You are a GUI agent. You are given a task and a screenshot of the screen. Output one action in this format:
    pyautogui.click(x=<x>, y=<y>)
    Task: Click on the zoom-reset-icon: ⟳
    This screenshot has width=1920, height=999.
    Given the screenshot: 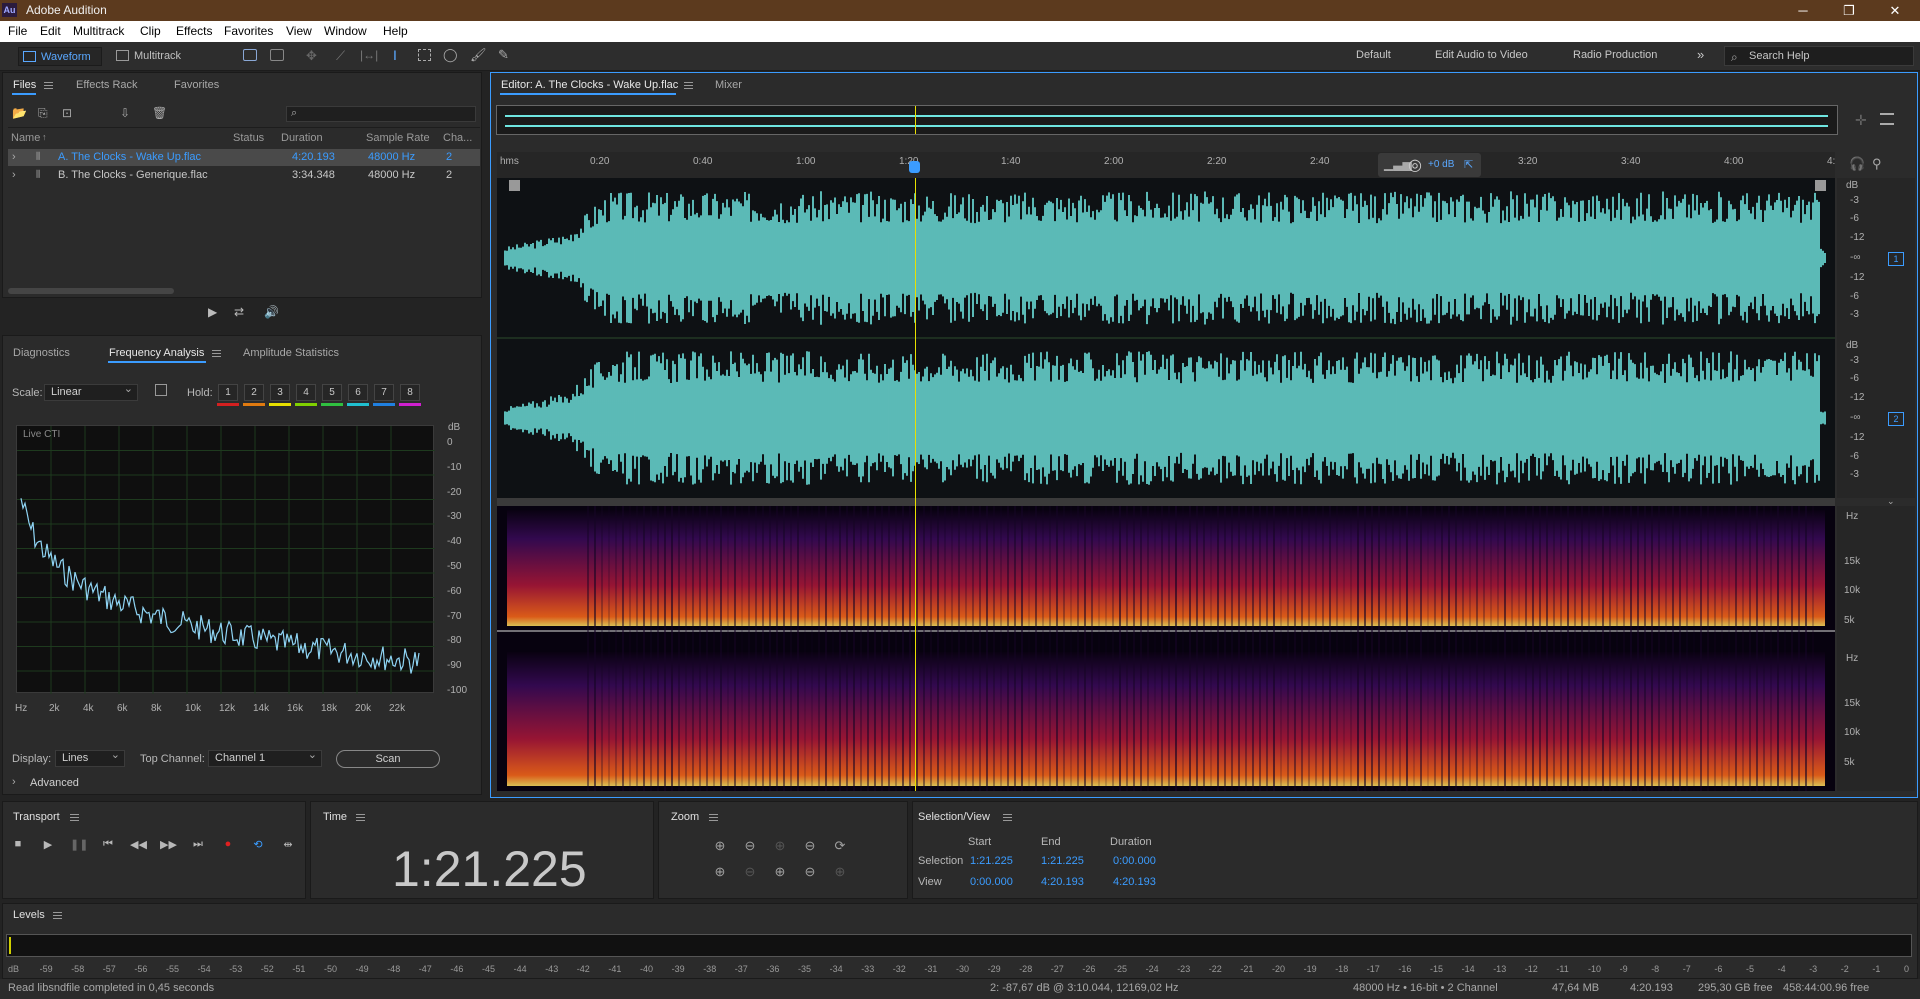 What is the action you would take?
    pyautogui.click(x=840, y=846)
    